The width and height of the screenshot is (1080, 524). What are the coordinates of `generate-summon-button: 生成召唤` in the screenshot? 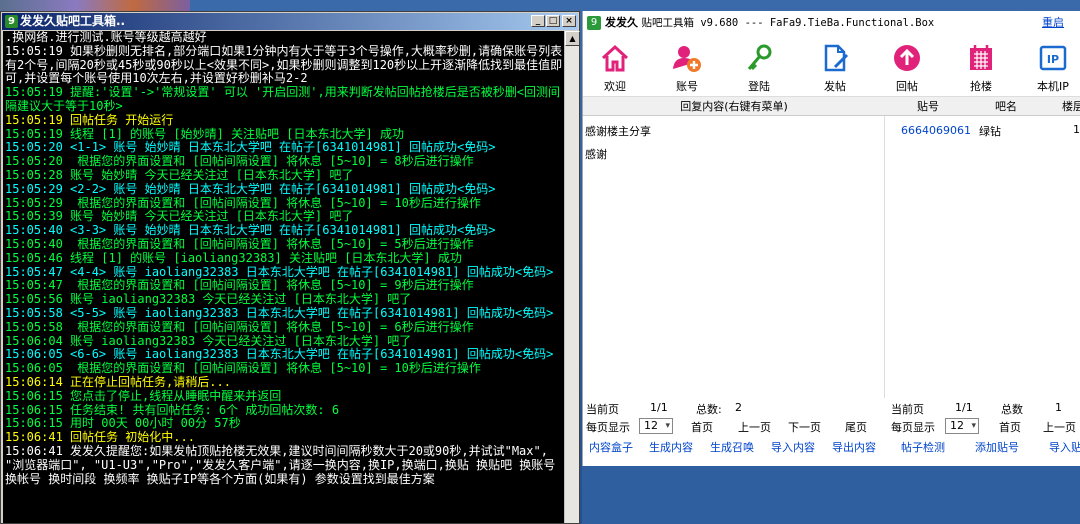 It's located at (732, 447).